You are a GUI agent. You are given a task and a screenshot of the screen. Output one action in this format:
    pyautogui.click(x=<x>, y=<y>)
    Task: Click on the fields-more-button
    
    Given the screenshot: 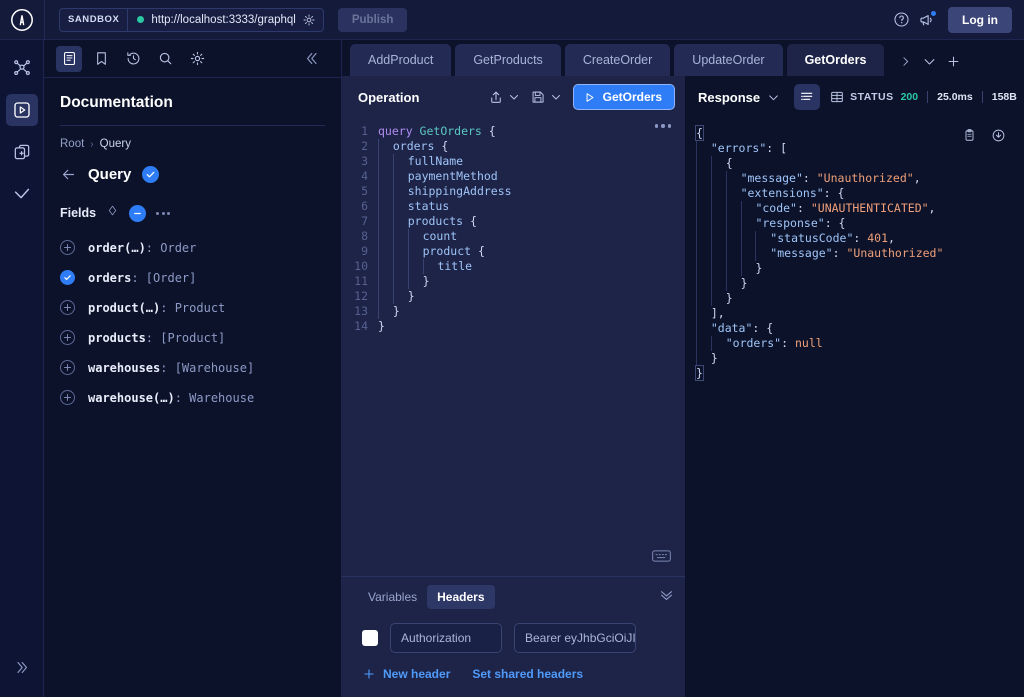 What is the action you would take?
    pyautogui.click(x=163, y=213)
    